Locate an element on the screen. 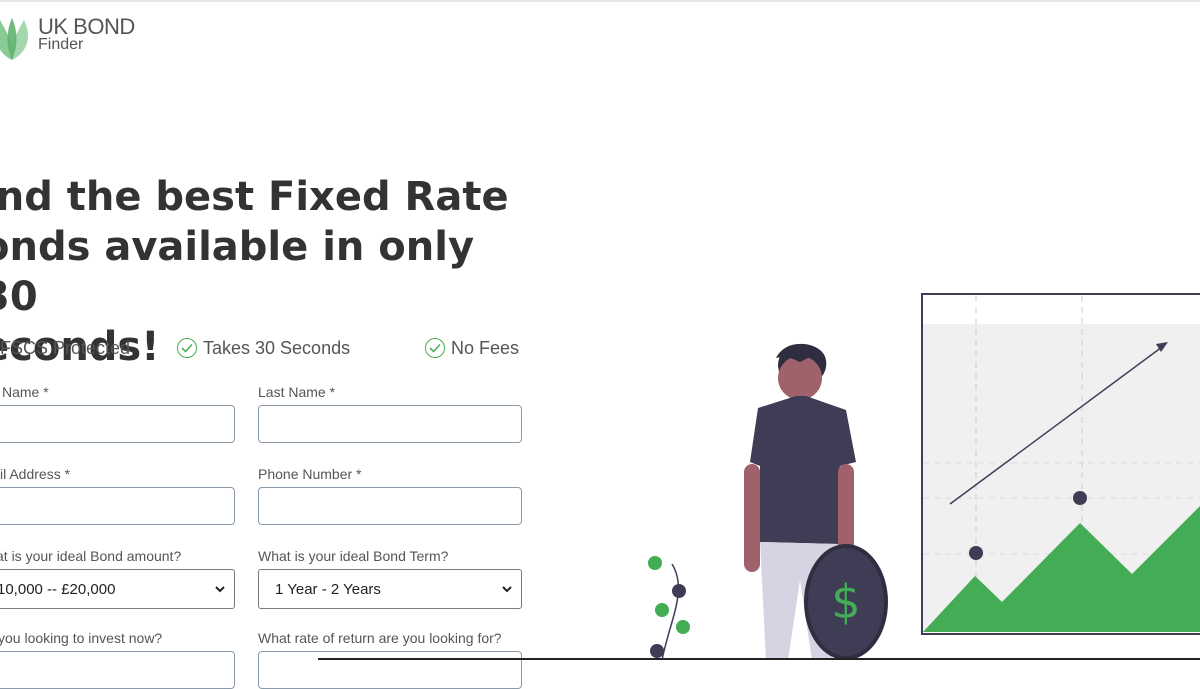  phone-field is located at coordinates (390, 506).